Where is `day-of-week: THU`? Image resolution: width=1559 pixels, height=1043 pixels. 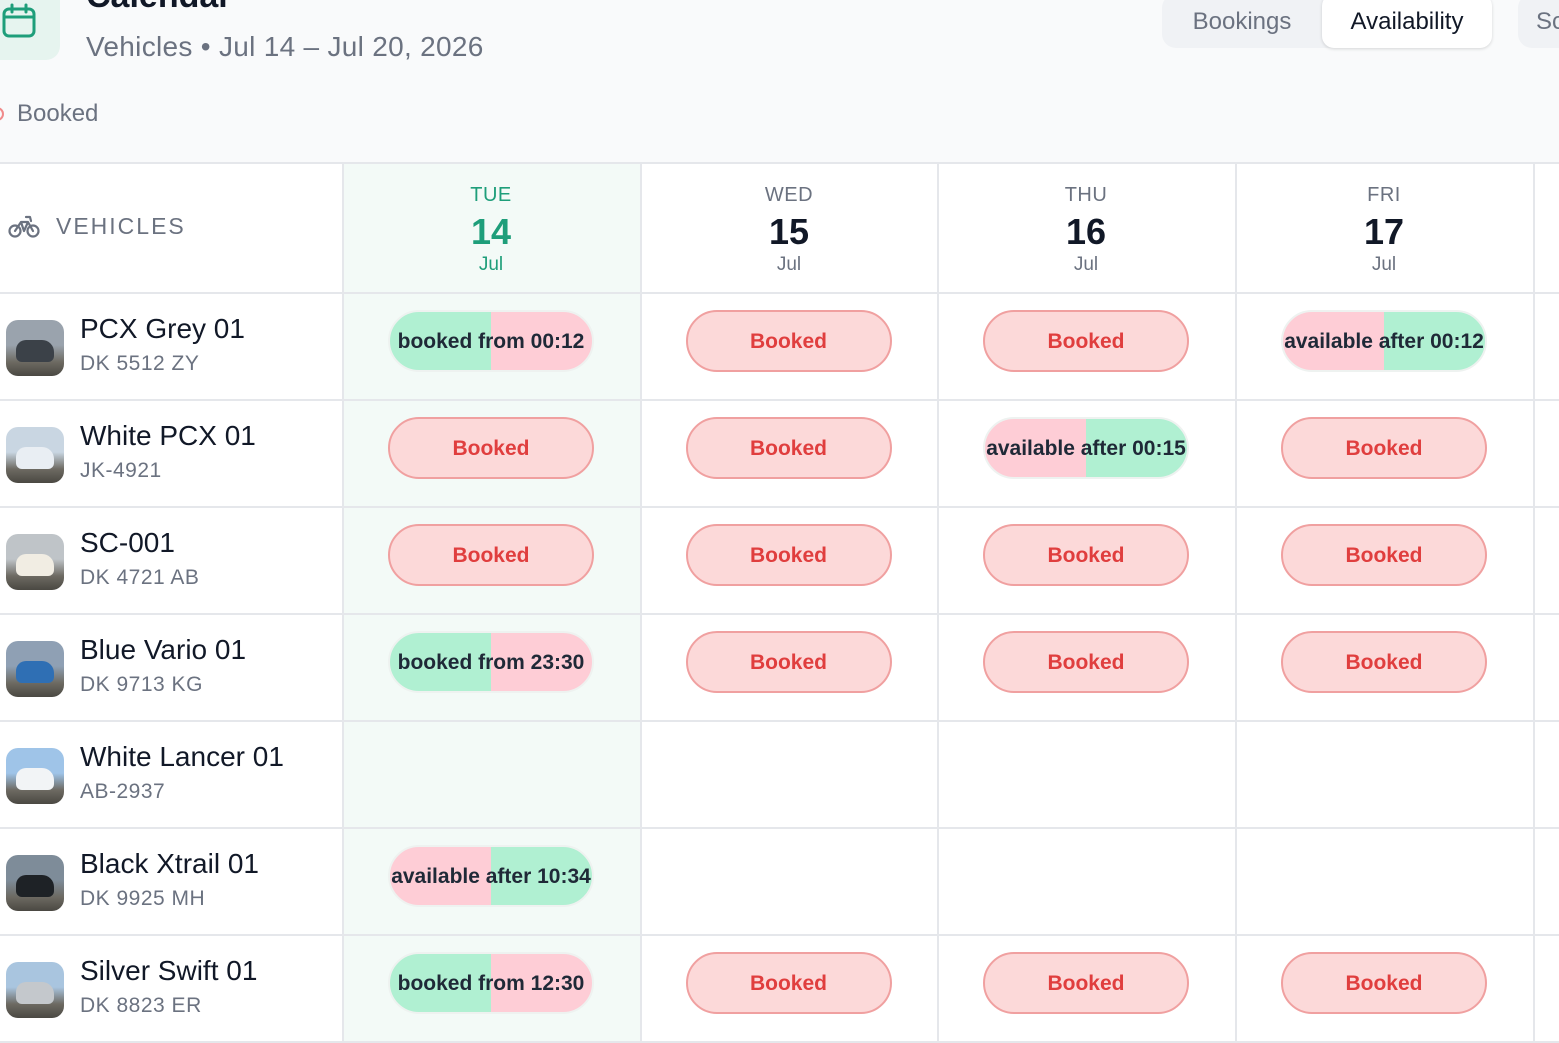 day-of-week: THU is located at coordinates (1086, 195).